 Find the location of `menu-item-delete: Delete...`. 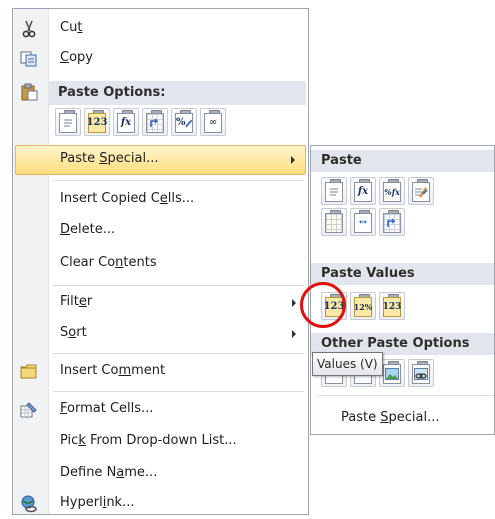

menu-item-delete: Delete... is located at coordinates (160, 231).